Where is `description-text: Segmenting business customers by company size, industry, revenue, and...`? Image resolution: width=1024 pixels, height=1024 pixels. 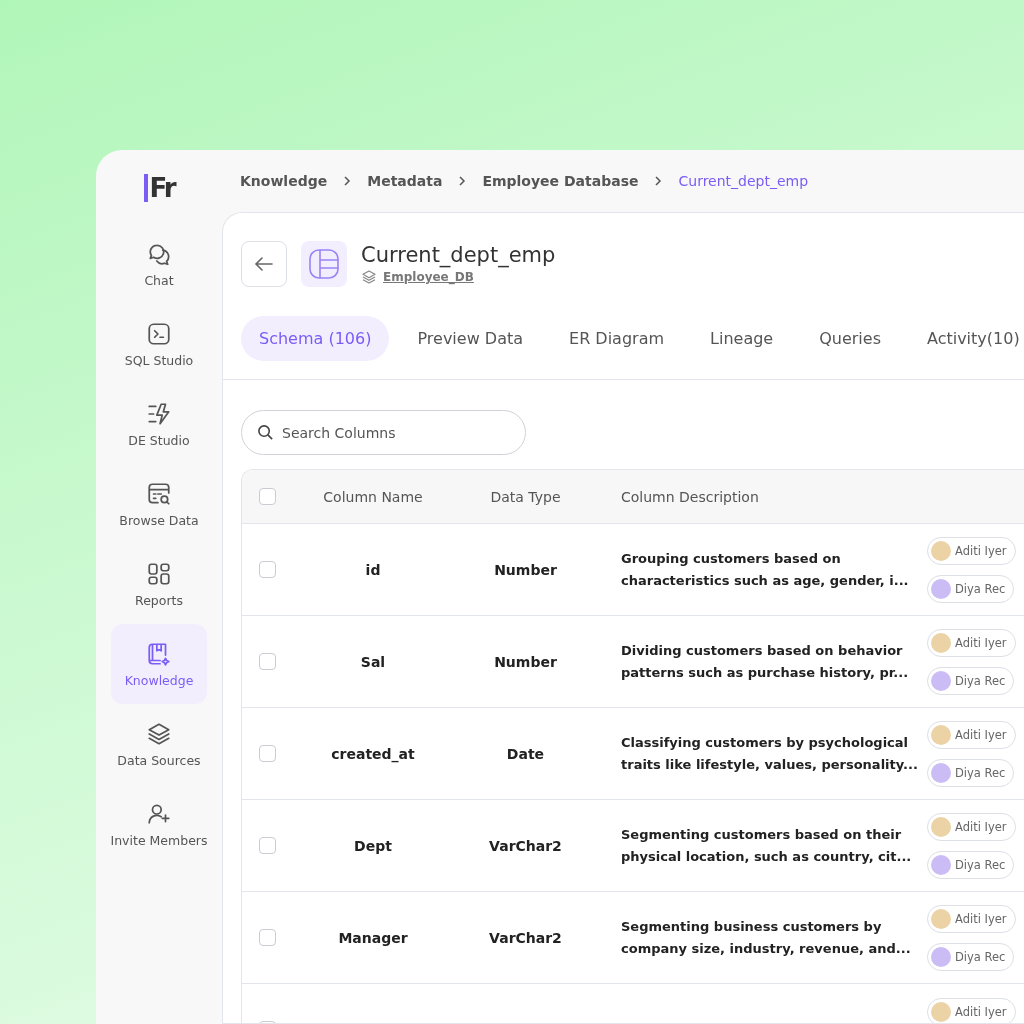
description-text: Segmenting business customers by company size, industry, revenue, and... is located at coordinates (766, 937).